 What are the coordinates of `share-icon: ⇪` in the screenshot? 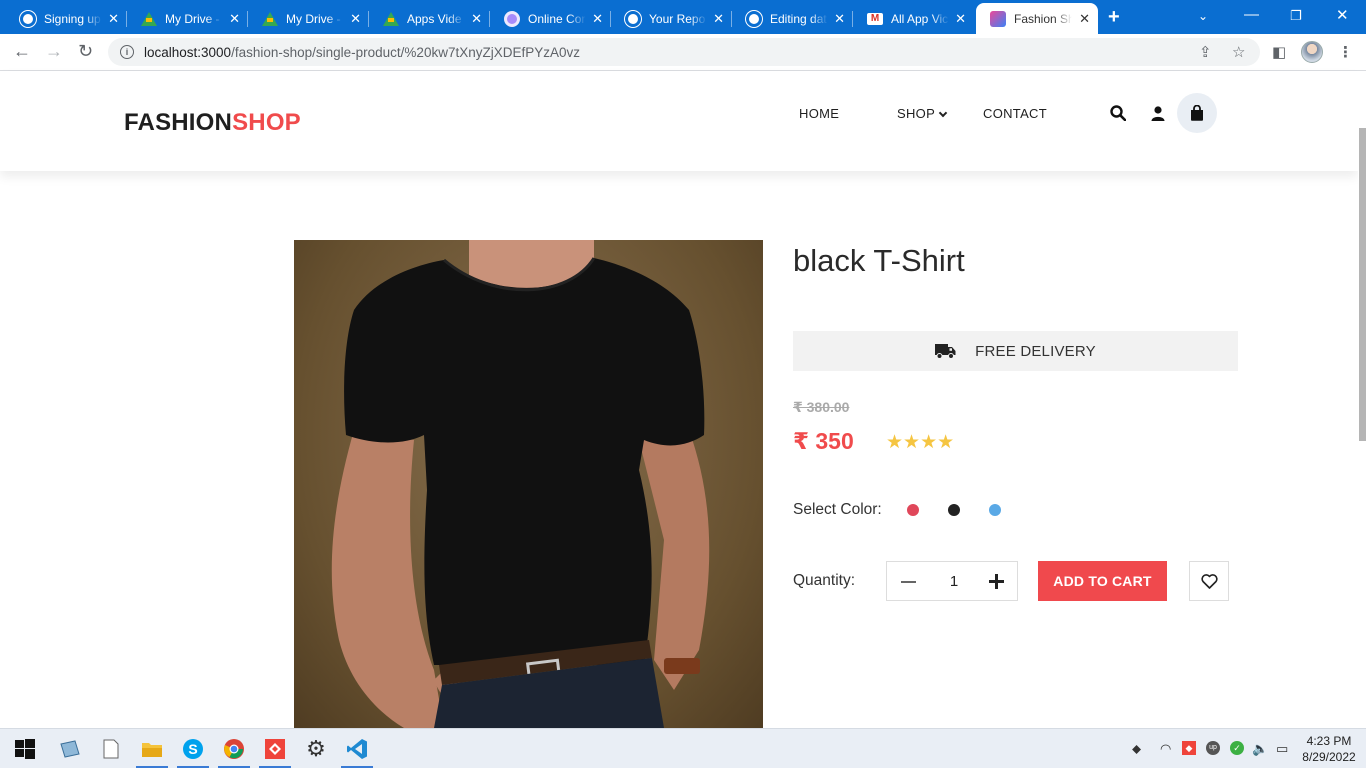 It's located at (1205, 52).